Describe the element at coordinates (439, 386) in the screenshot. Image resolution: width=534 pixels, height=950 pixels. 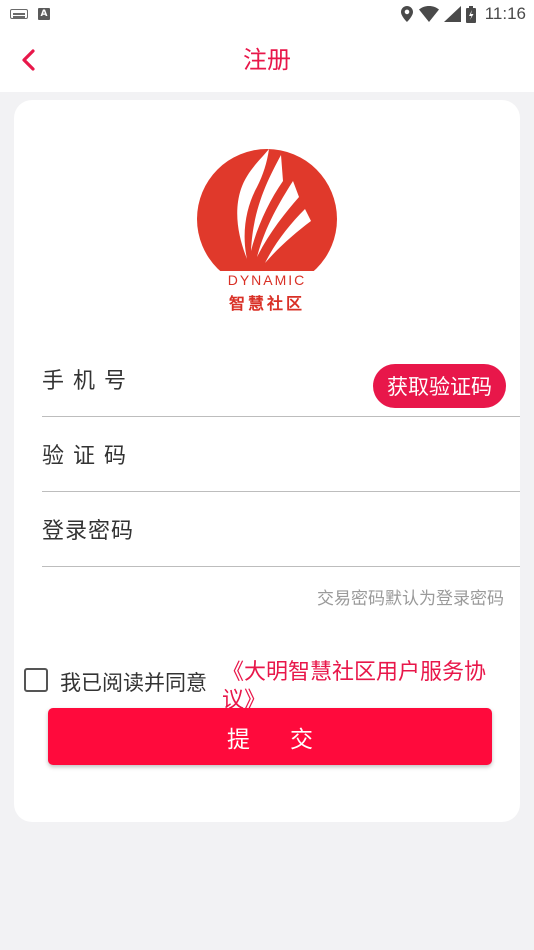
I see `get-code-button: 获取验证码` at that location.